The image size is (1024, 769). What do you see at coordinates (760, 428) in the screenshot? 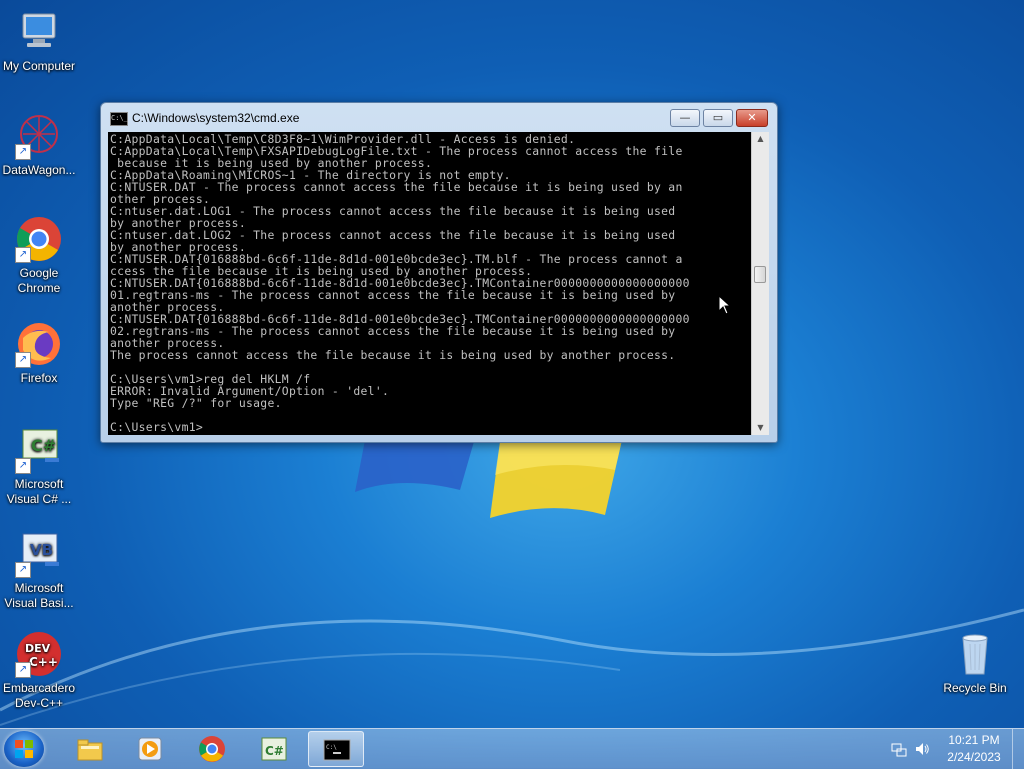
I see `scroll-down-arrow-icon: ▼` at bounding box center [760, 428].